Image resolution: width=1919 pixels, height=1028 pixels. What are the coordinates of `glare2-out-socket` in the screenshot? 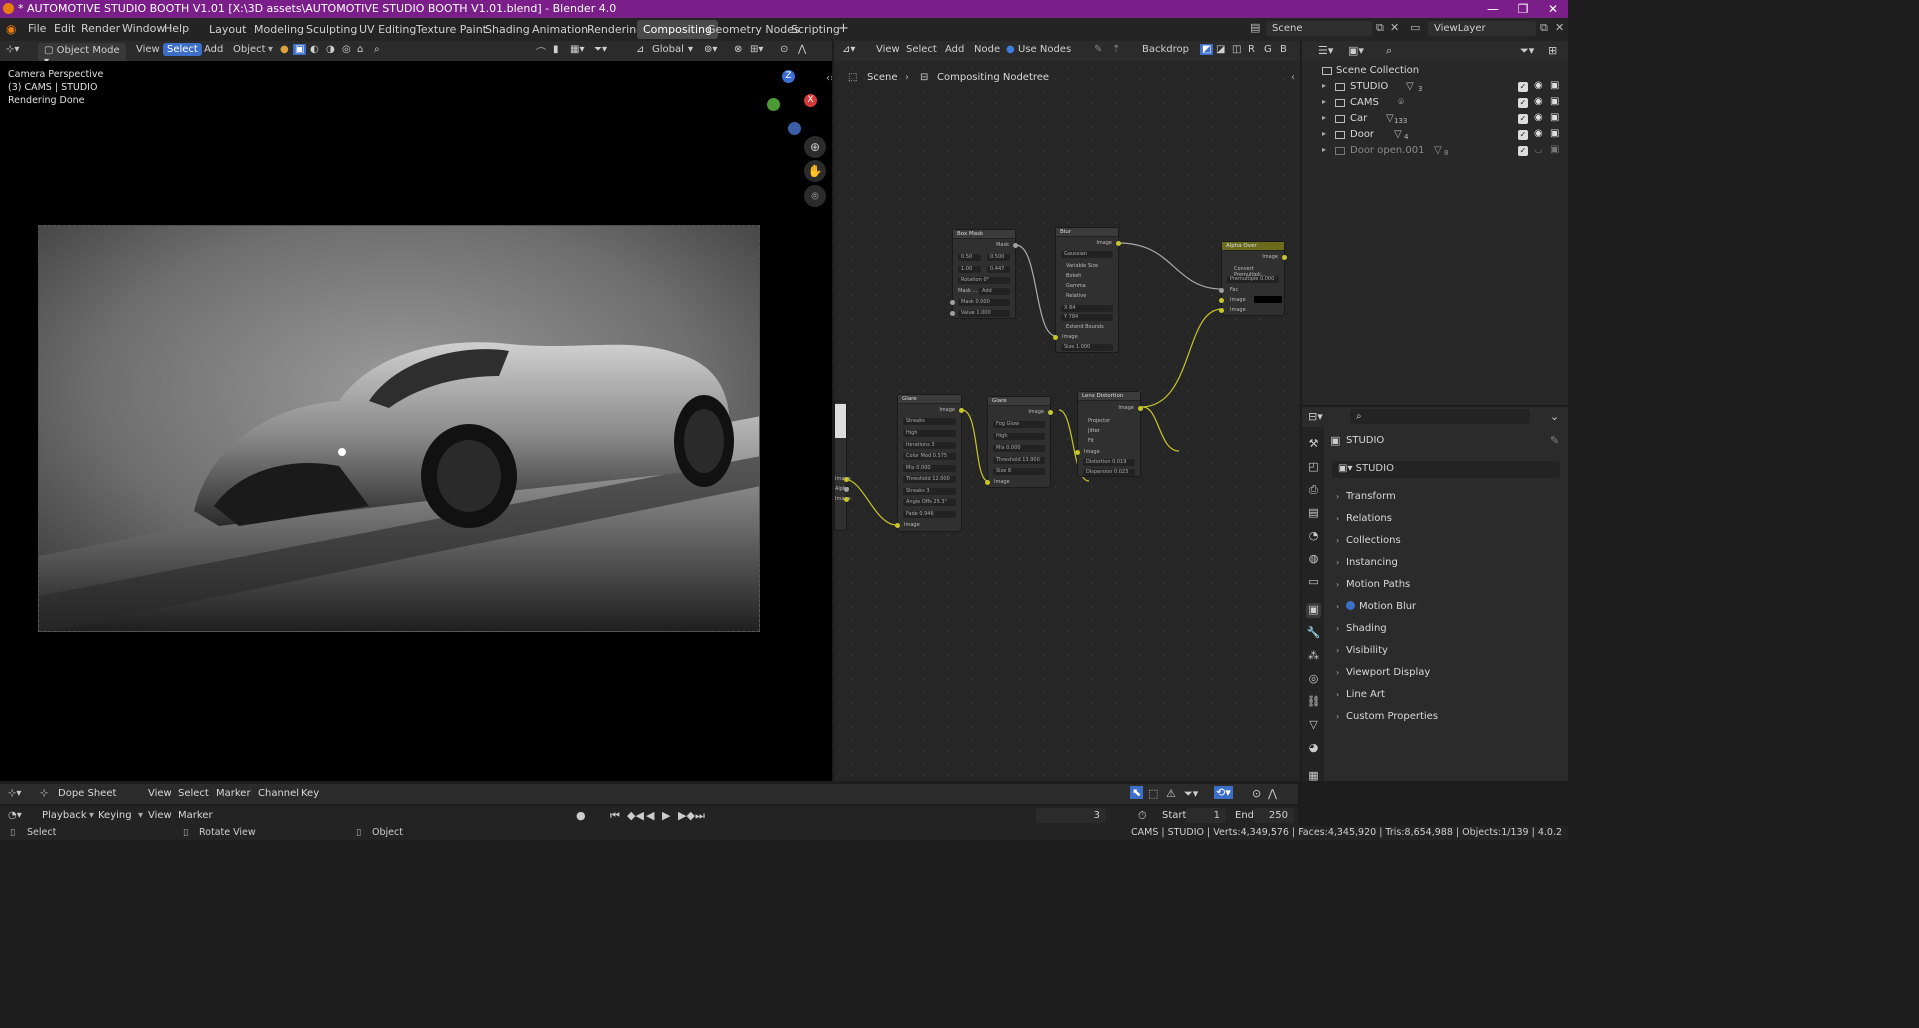 It's located at (1050, 412).